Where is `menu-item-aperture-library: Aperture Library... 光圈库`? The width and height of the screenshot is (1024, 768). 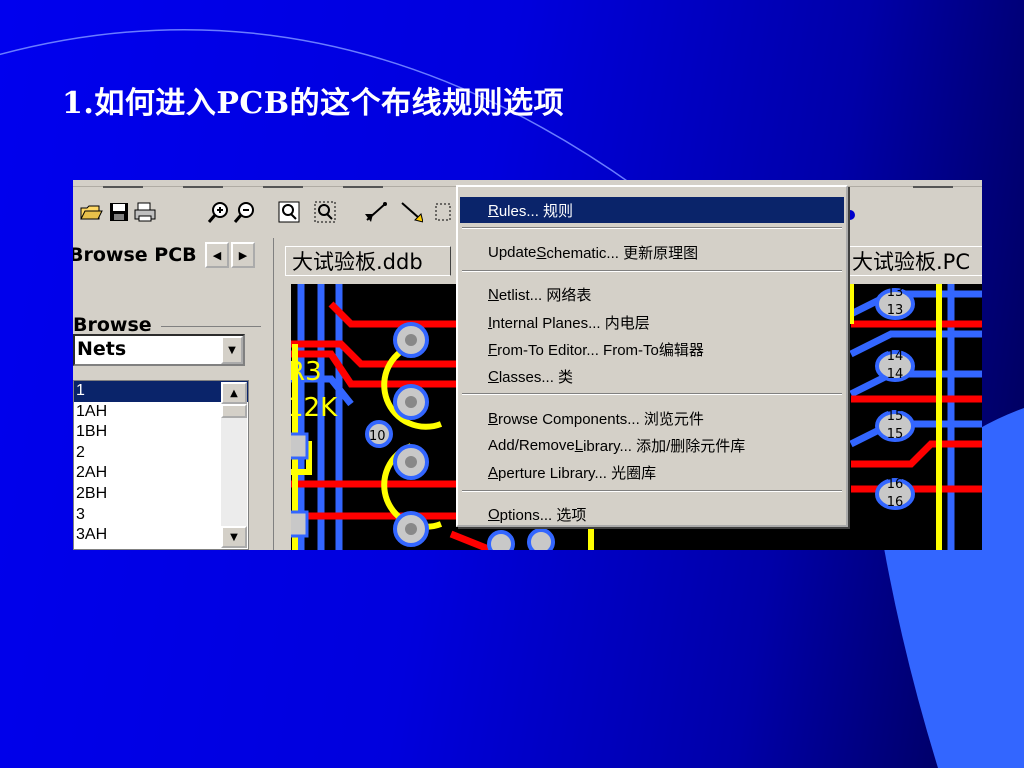 menu-item-aperture-library: Aperture Library... 光圈库 is located at coordinates (652, 472).